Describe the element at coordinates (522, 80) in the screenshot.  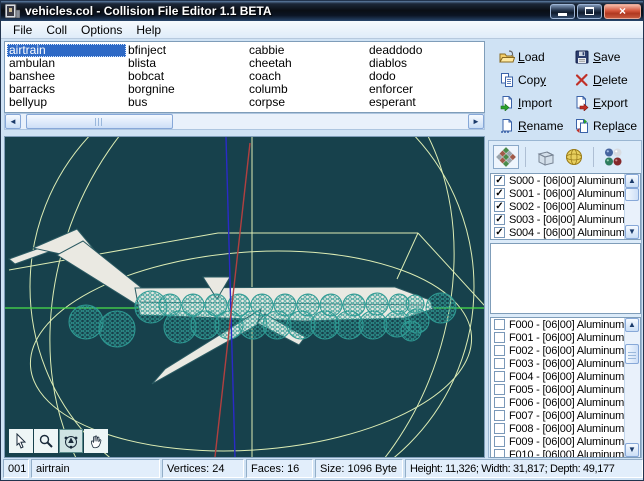
I see `copy-button: Copy` at that location.